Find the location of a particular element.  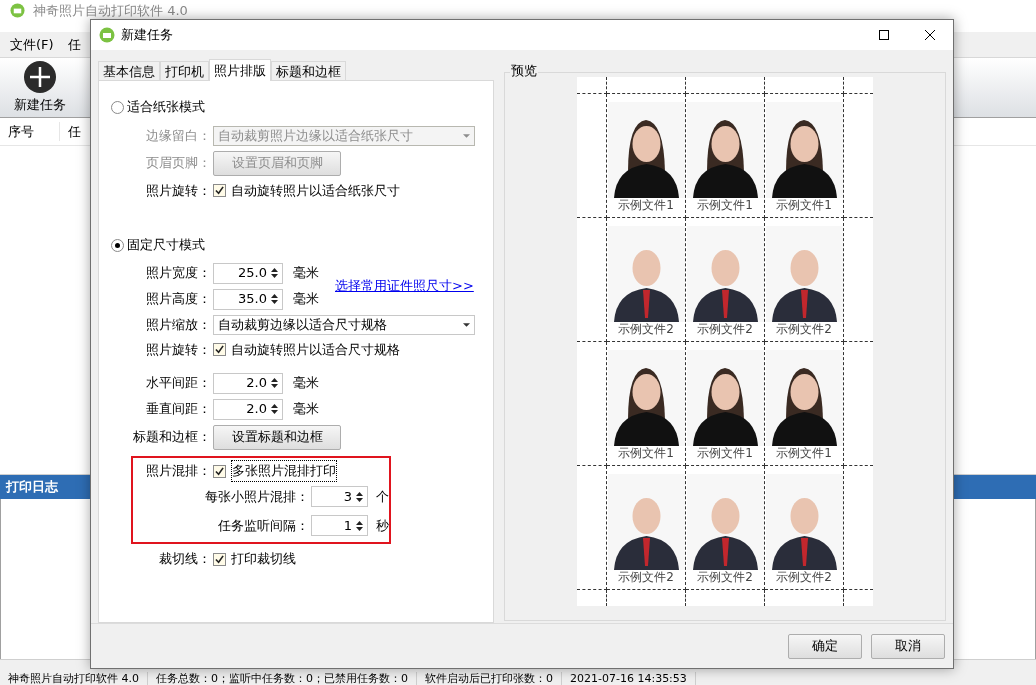

dropdown-field: 自动裁剪边缘以适合尺寸规格 is located at coordinates (344, 324).